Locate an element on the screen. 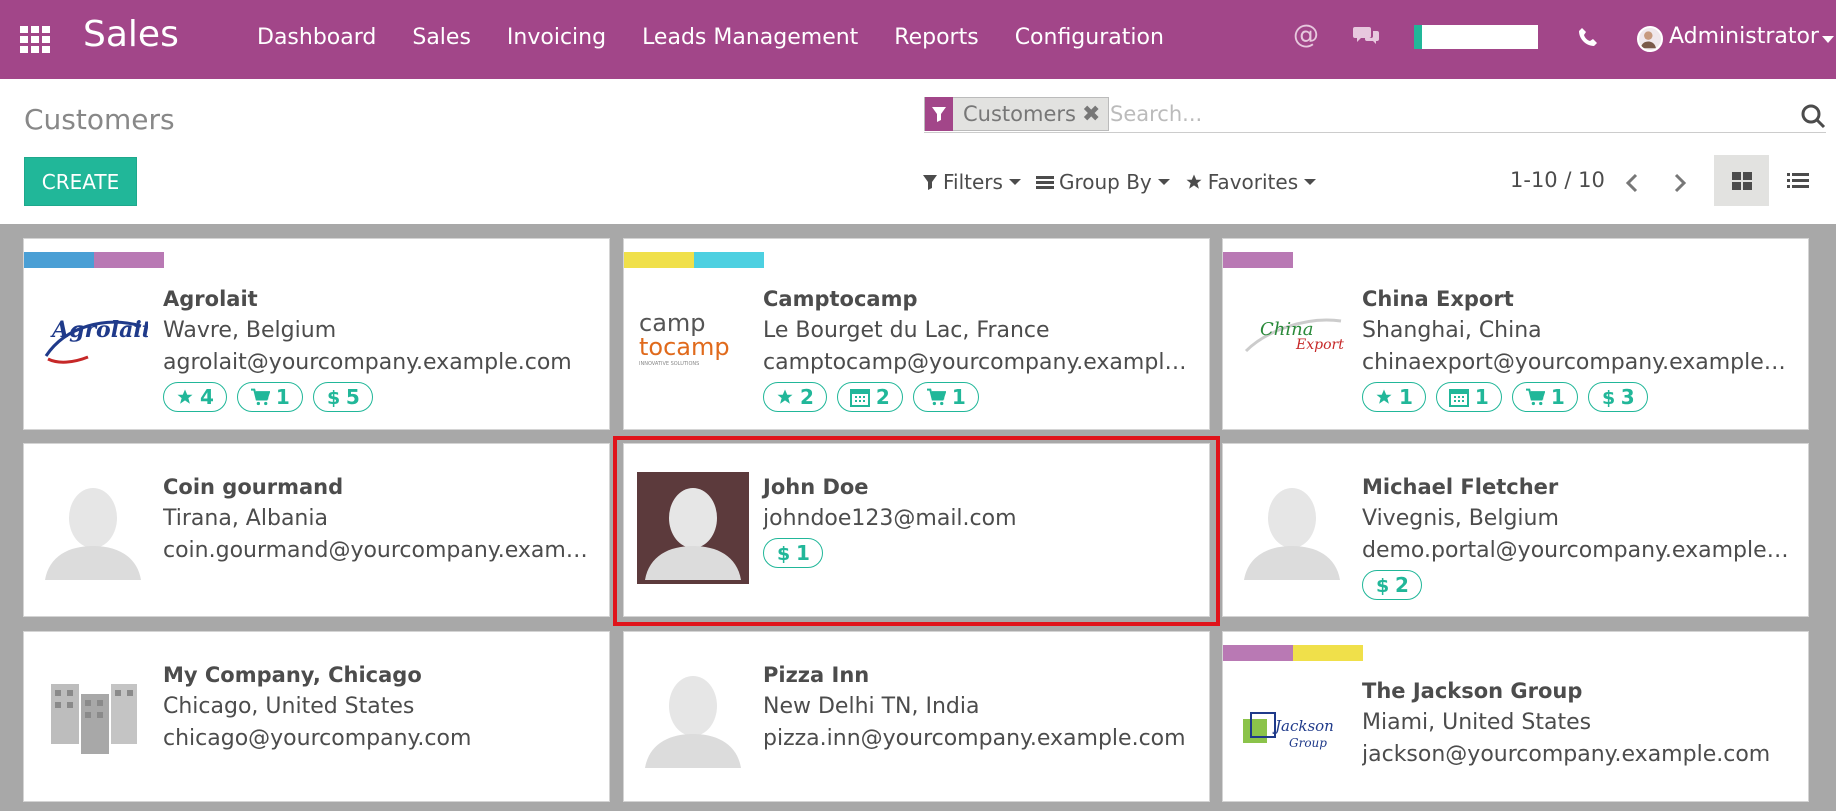  apps-menu-icon is located at coordinates (36, 39).